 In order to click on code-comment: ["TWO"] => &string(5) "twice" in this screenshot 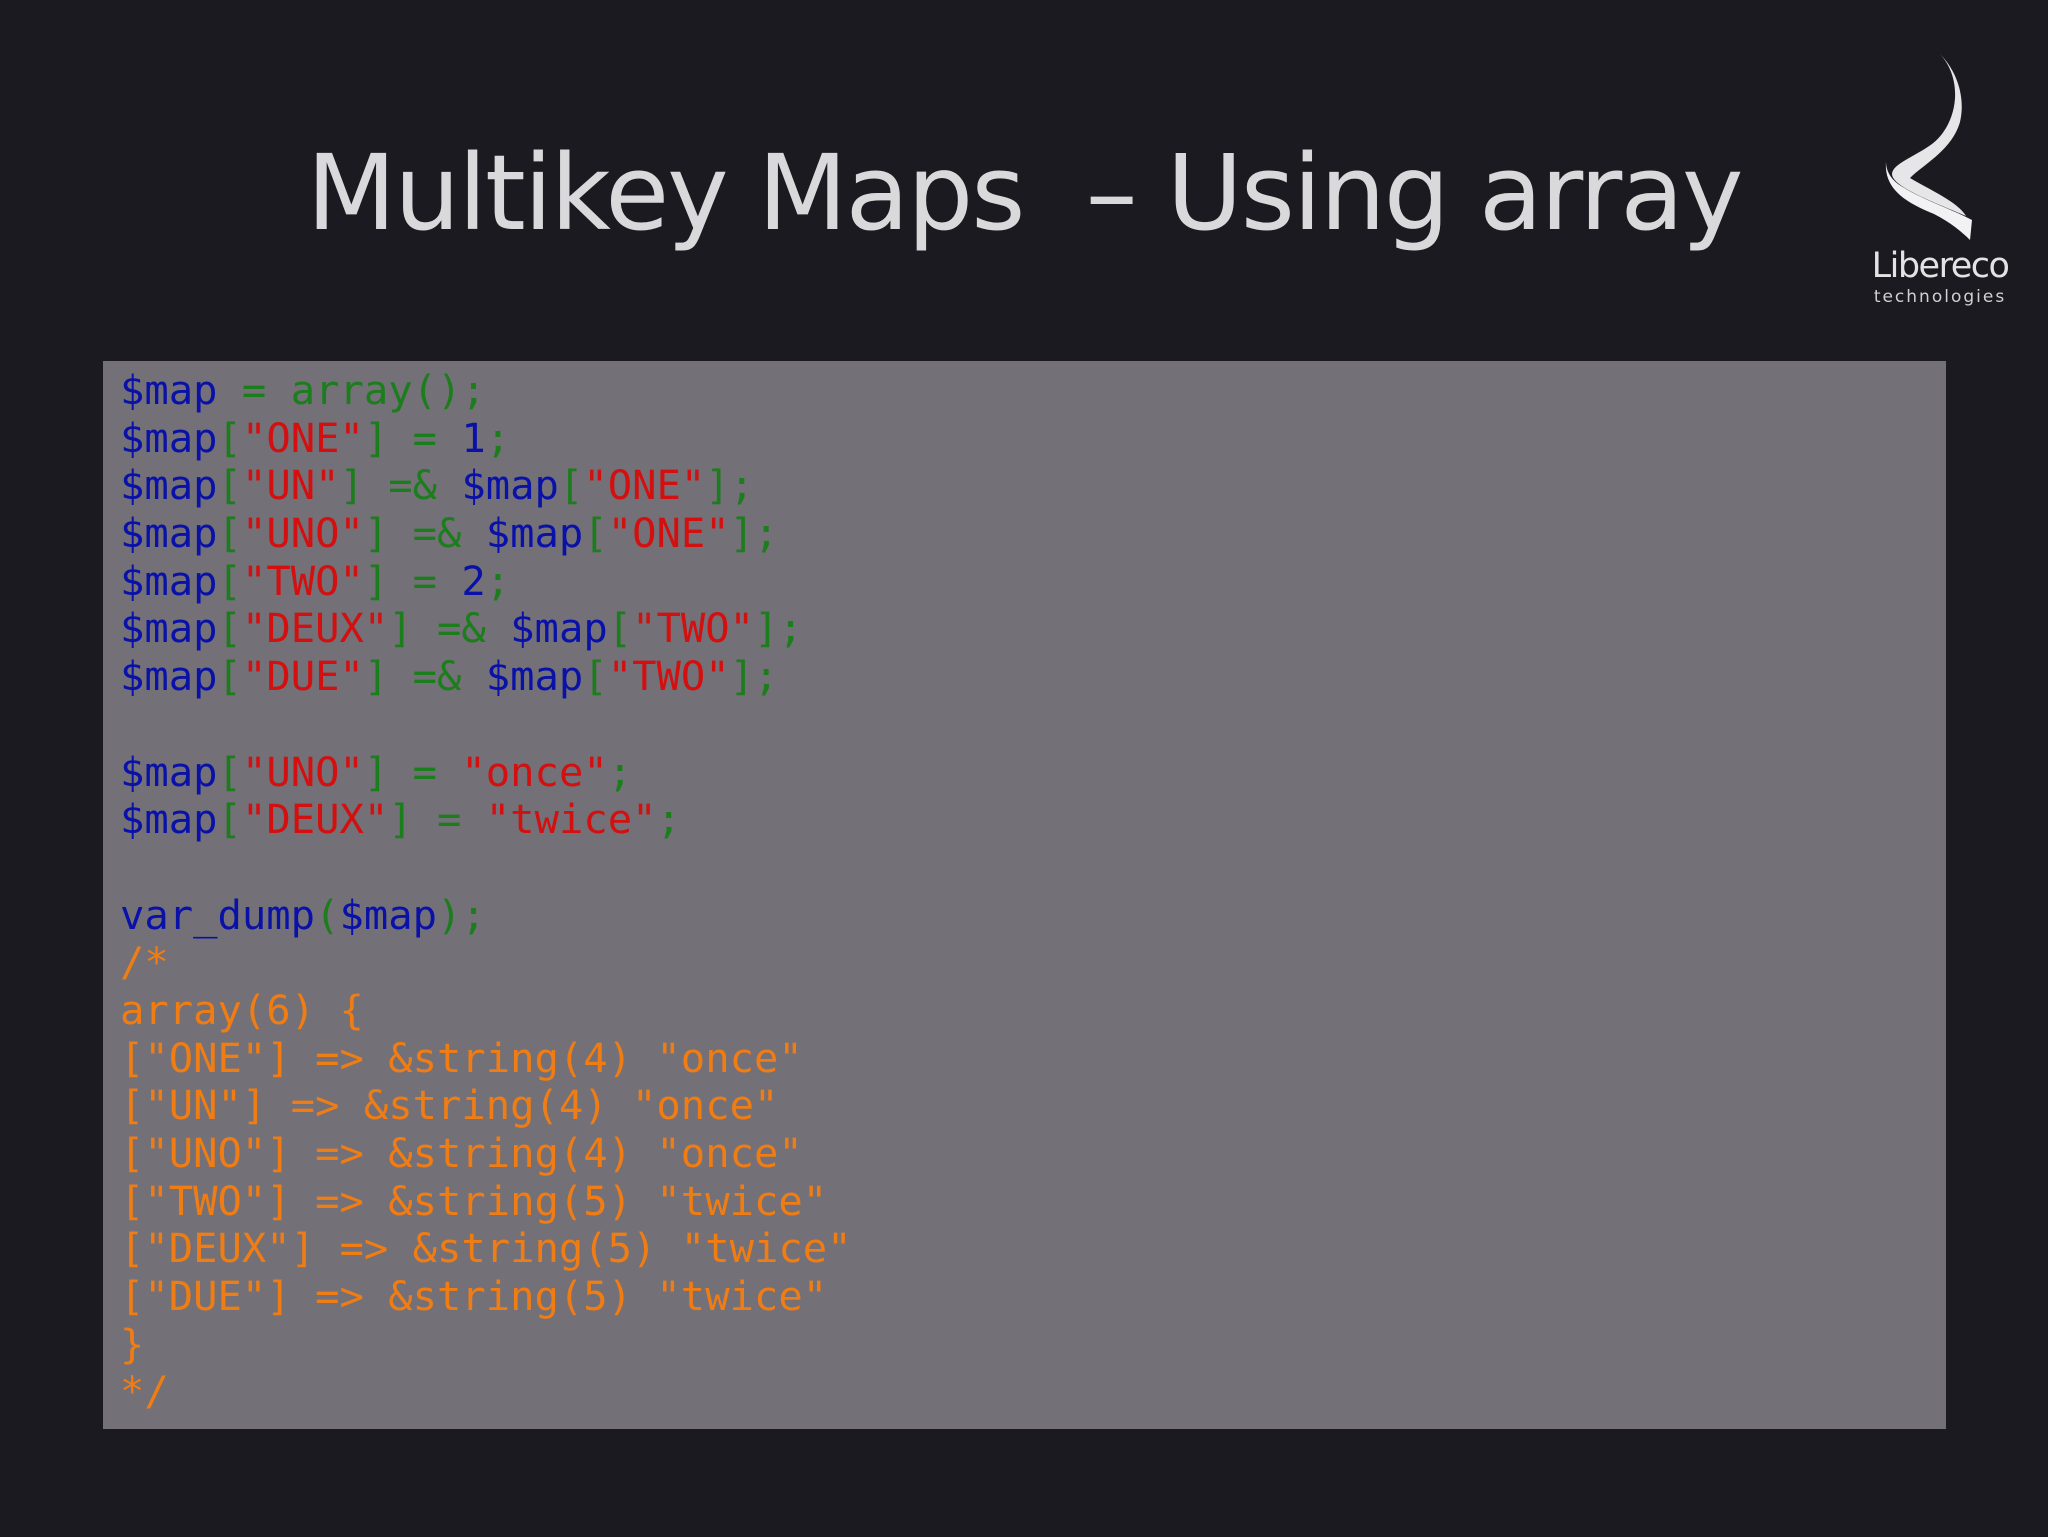, I will do `click(474, 1200)`.